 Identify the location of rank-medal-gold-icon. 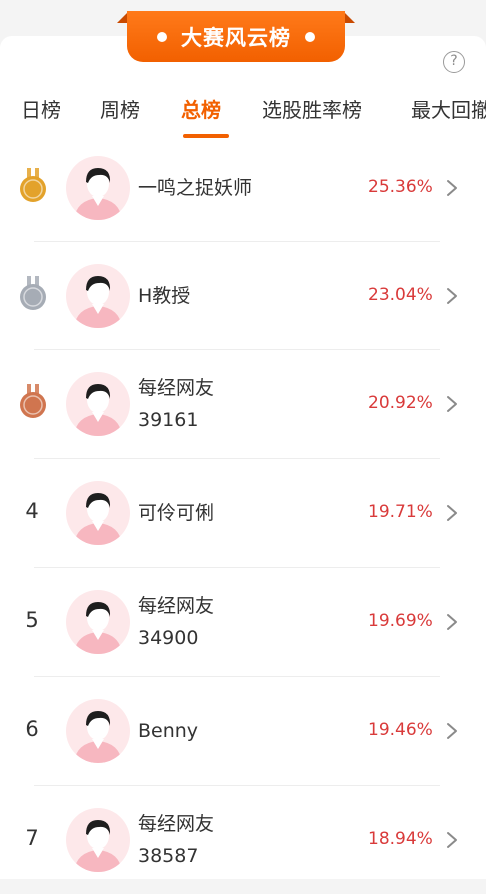
(33, 186).